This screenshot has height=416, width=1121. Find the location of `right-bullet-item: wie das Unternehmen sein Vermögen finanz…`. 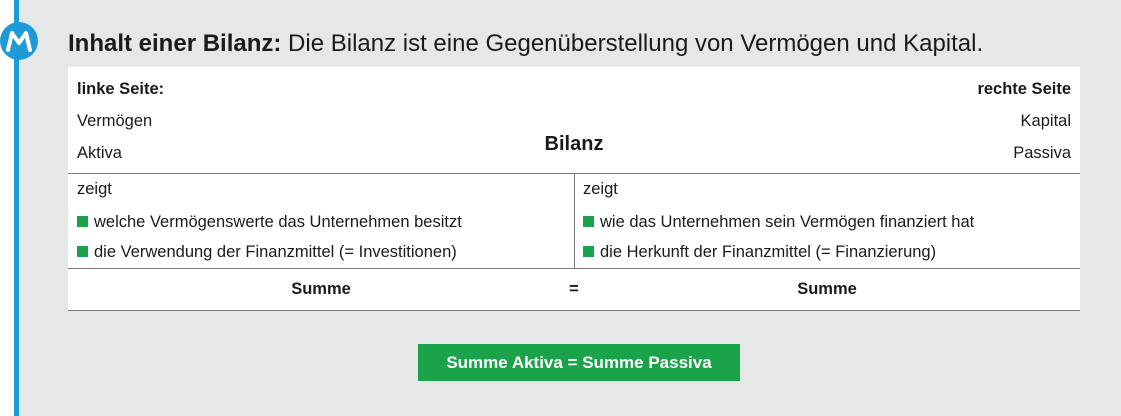

right-bullet-item: wie das Unternehmen sein Vermögen finanz… is located at coordinates (778, 222).